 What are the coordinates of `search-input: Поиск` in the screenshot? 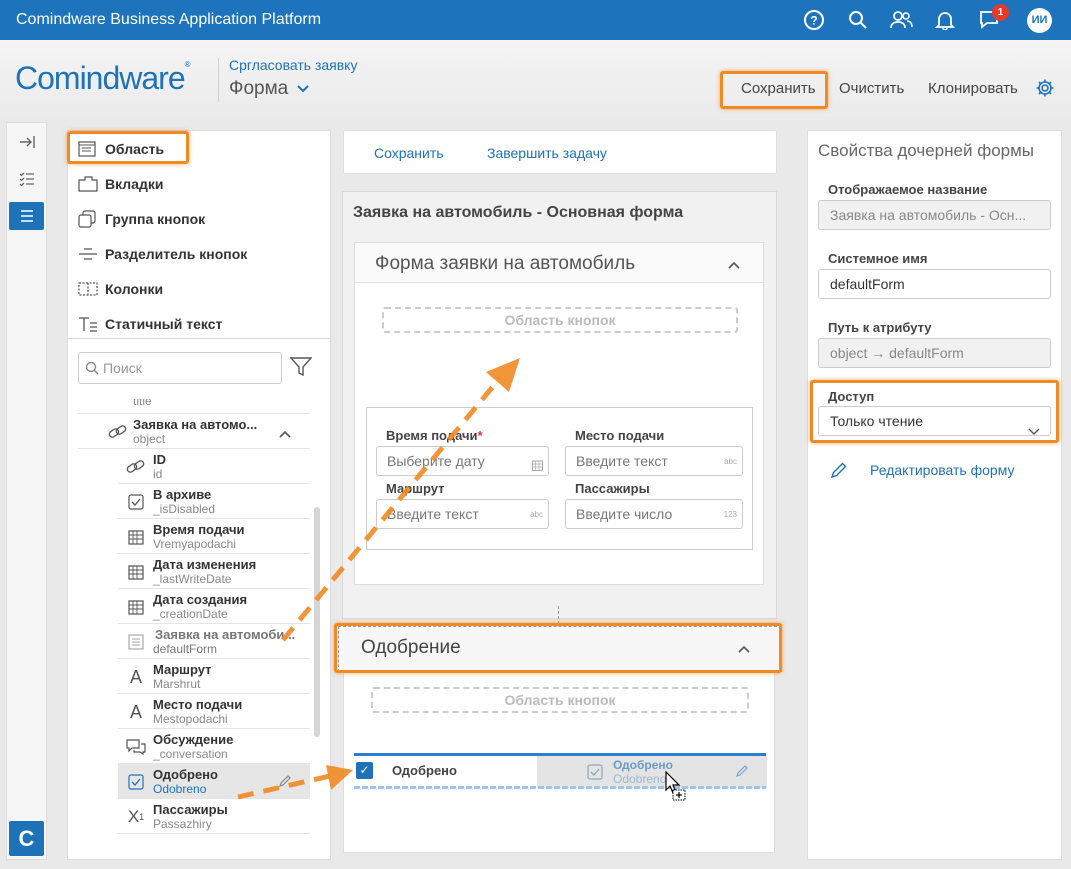 It's located at (180, 368).